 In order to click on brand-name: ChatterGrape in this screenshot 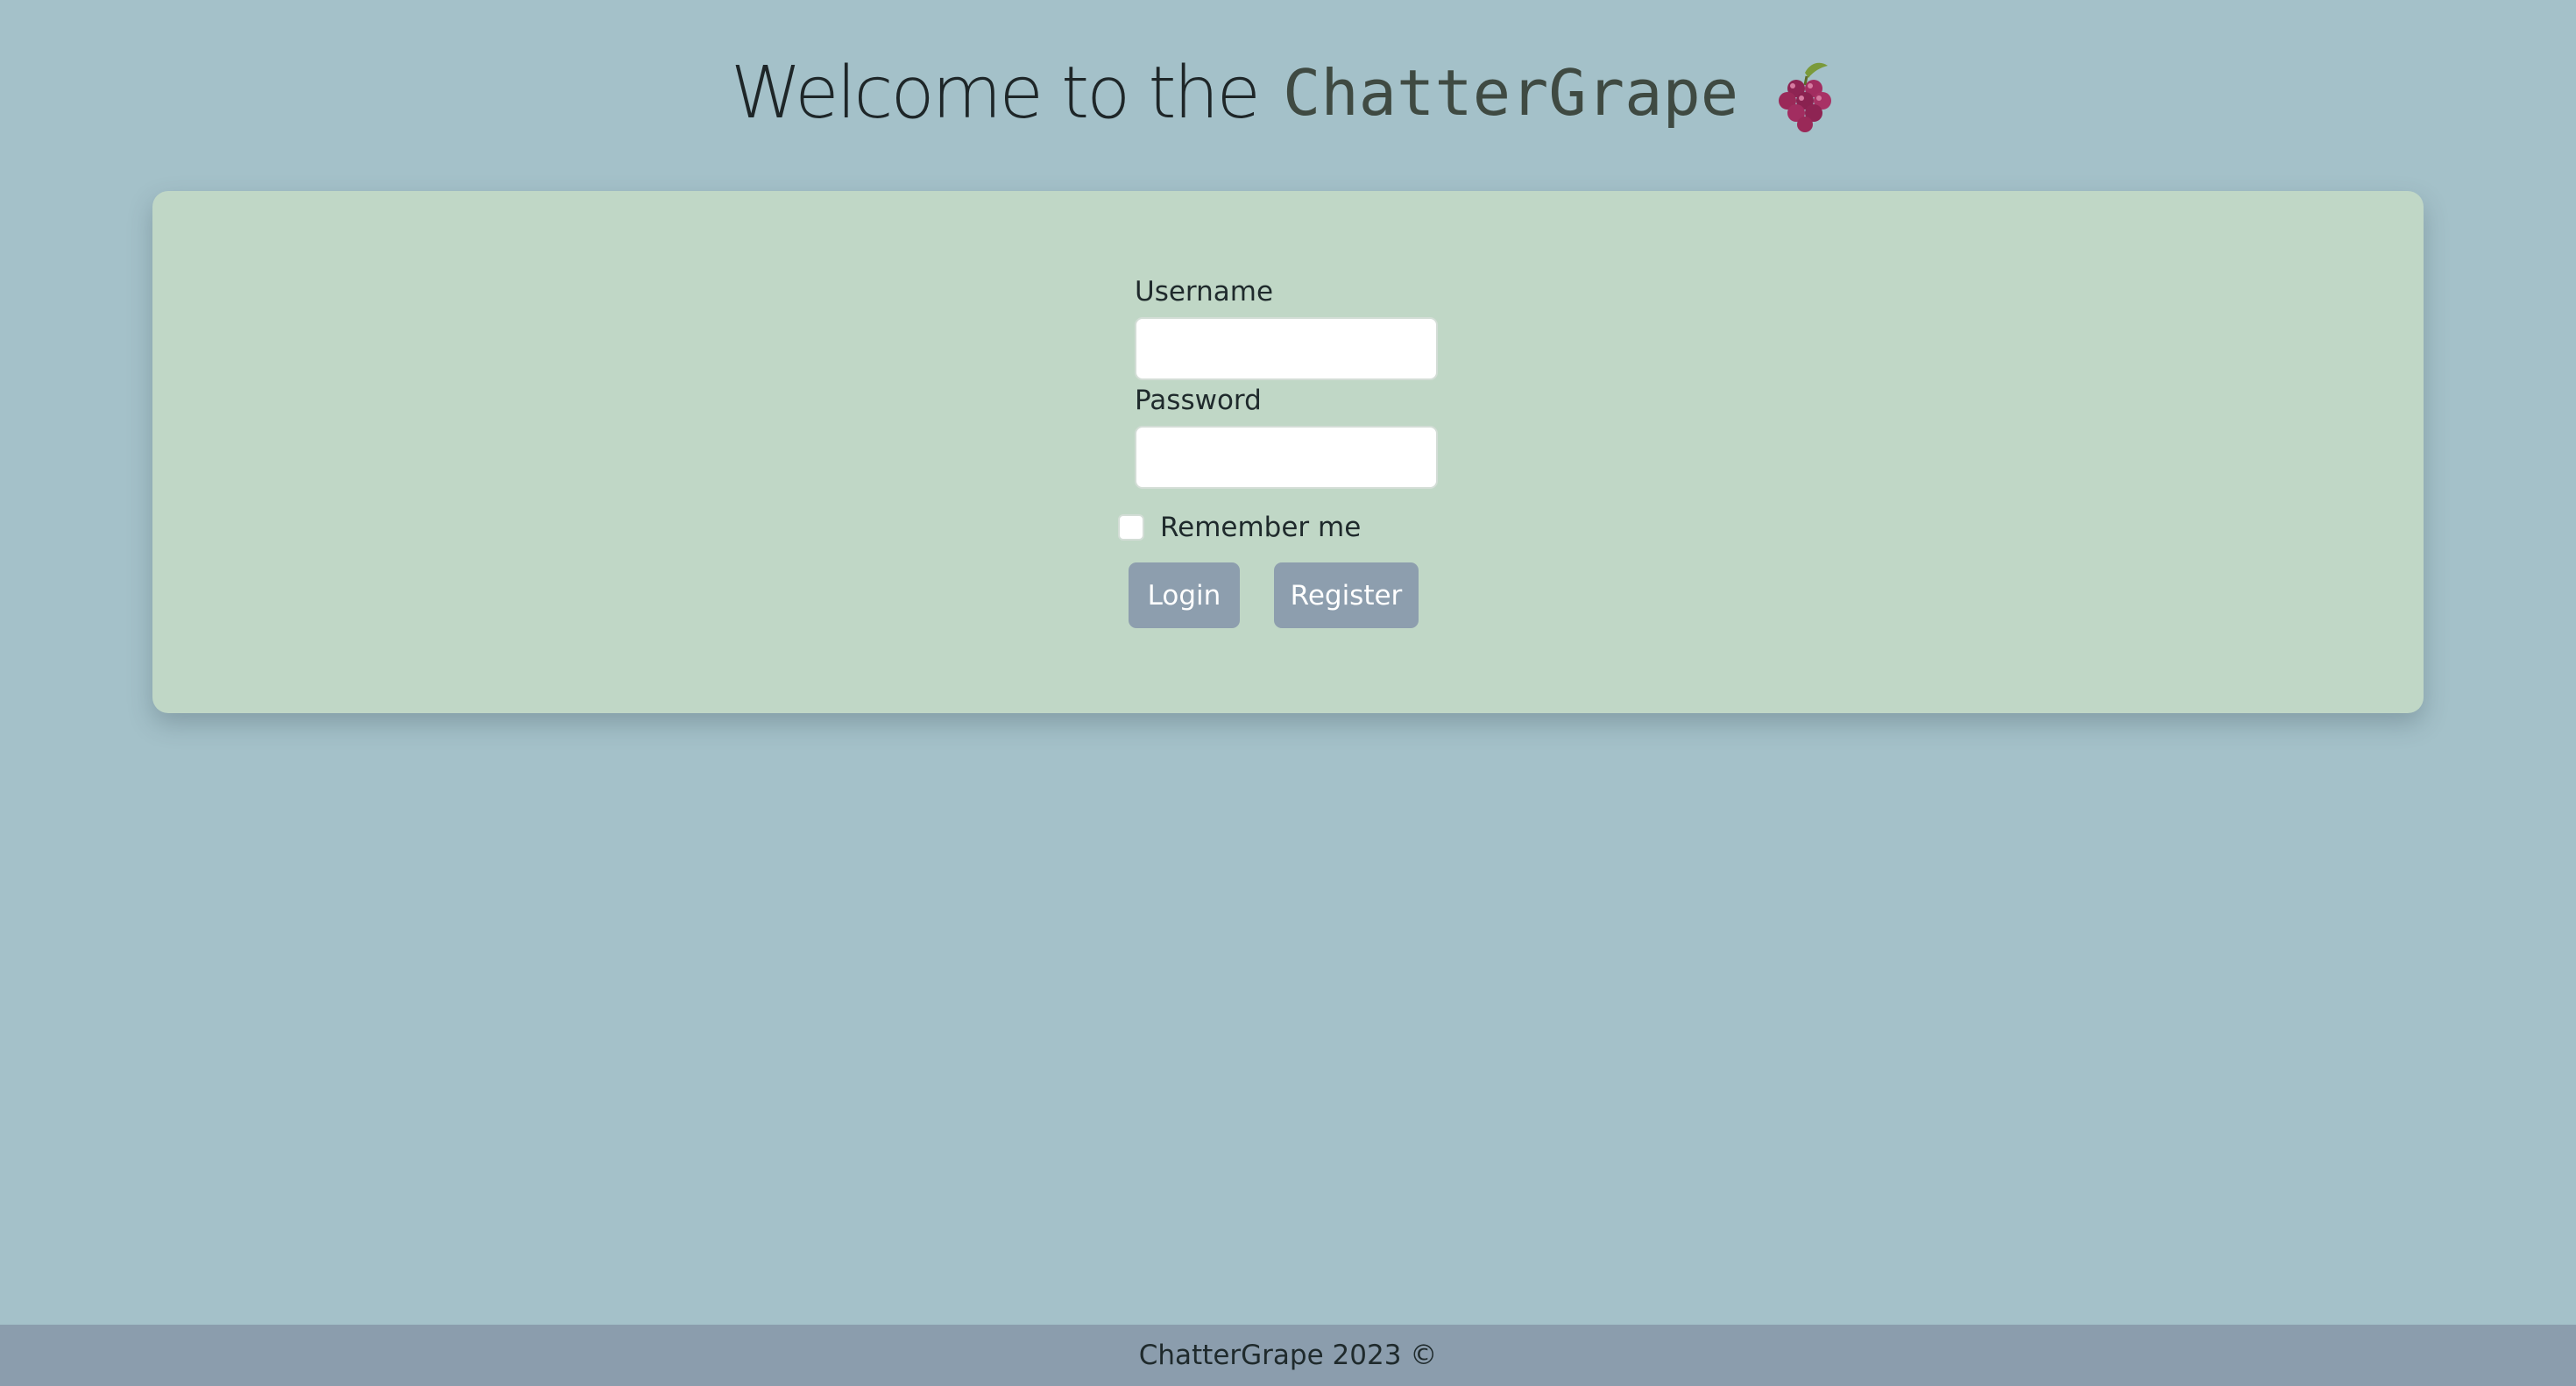, I will do `click(1510, 93)`.